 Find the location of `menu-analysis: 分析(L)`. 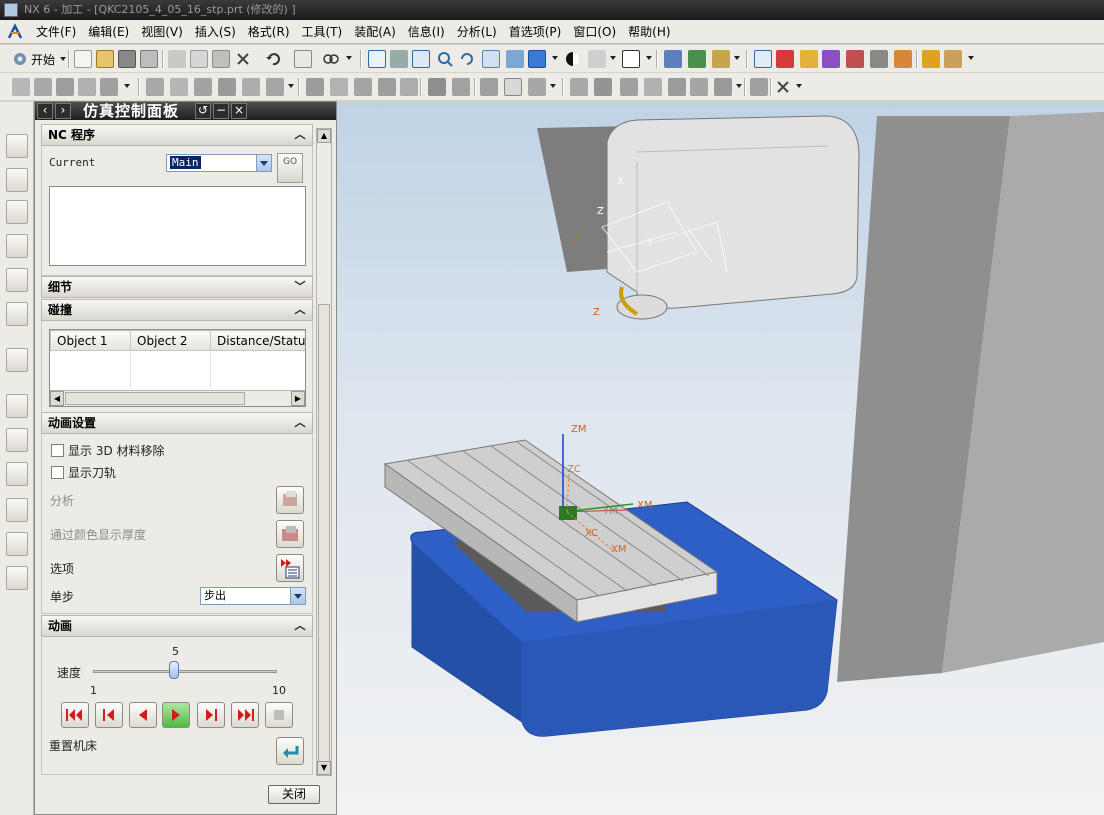

menu-analysis: 分析(L) is located at coordinates (477, 32).